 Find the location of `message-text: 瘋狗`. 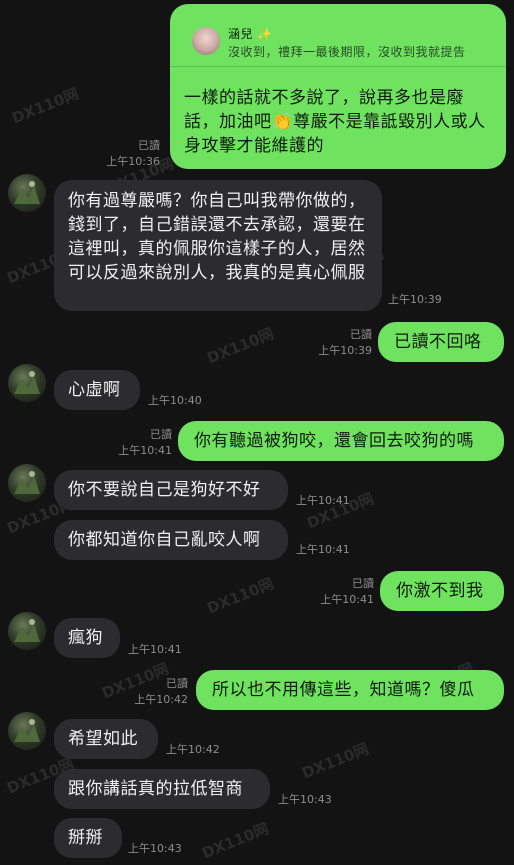

message-text: 瘋狗 is located at coordinates (85, 638).